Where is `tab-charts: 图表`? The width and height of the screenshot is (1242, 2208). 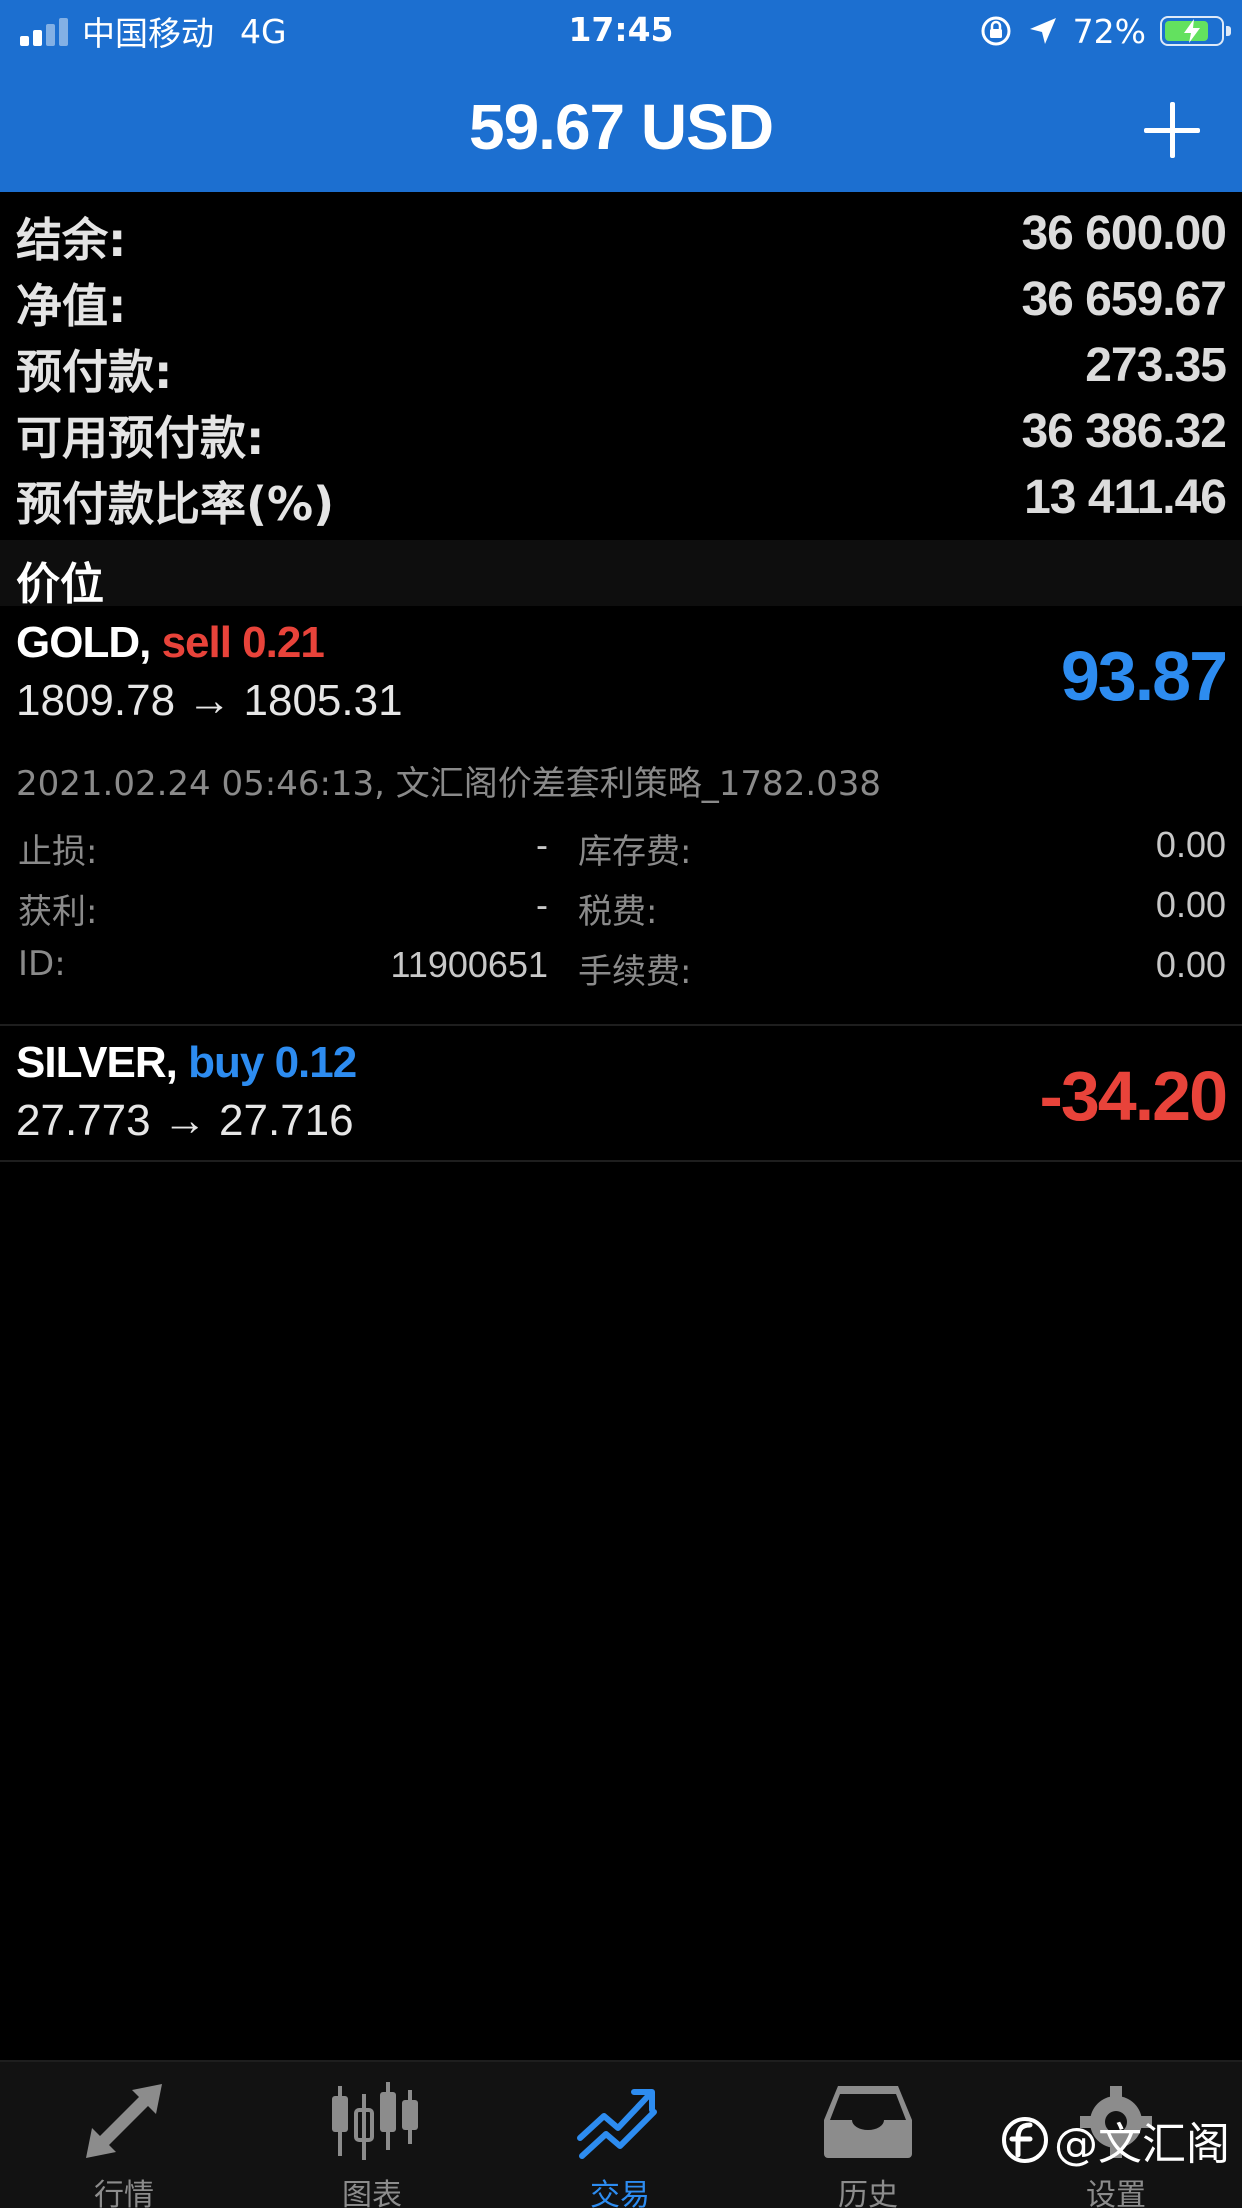 tab-charts: 图表 is located at coordinates (372, 2135).